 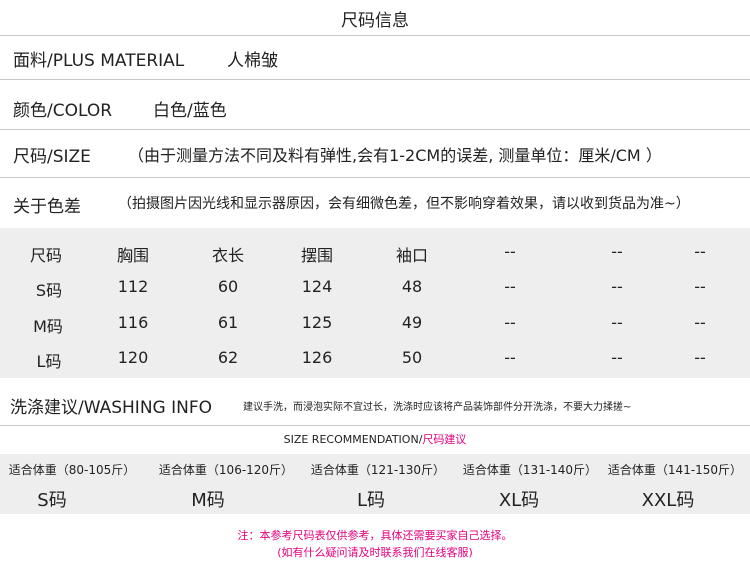 I want to click on table-cell: 126, so click(x=317, y=357).